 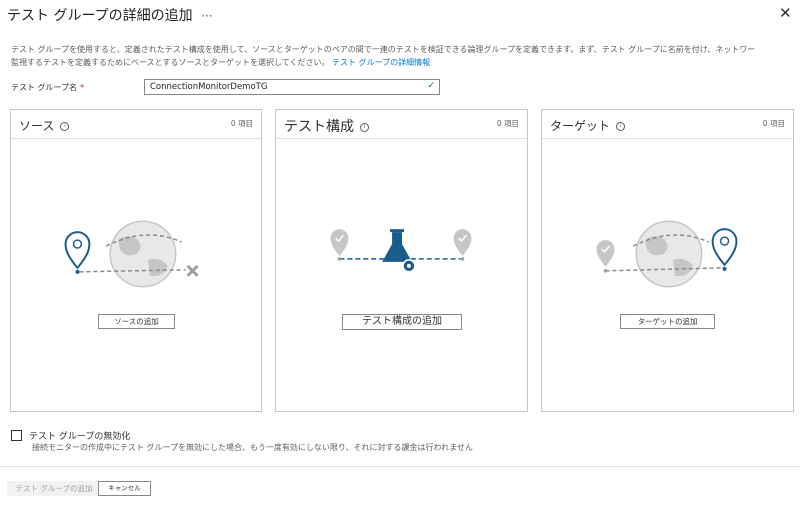 I want to click on target-item-count: 0 項目, so click(x=773, y=123).